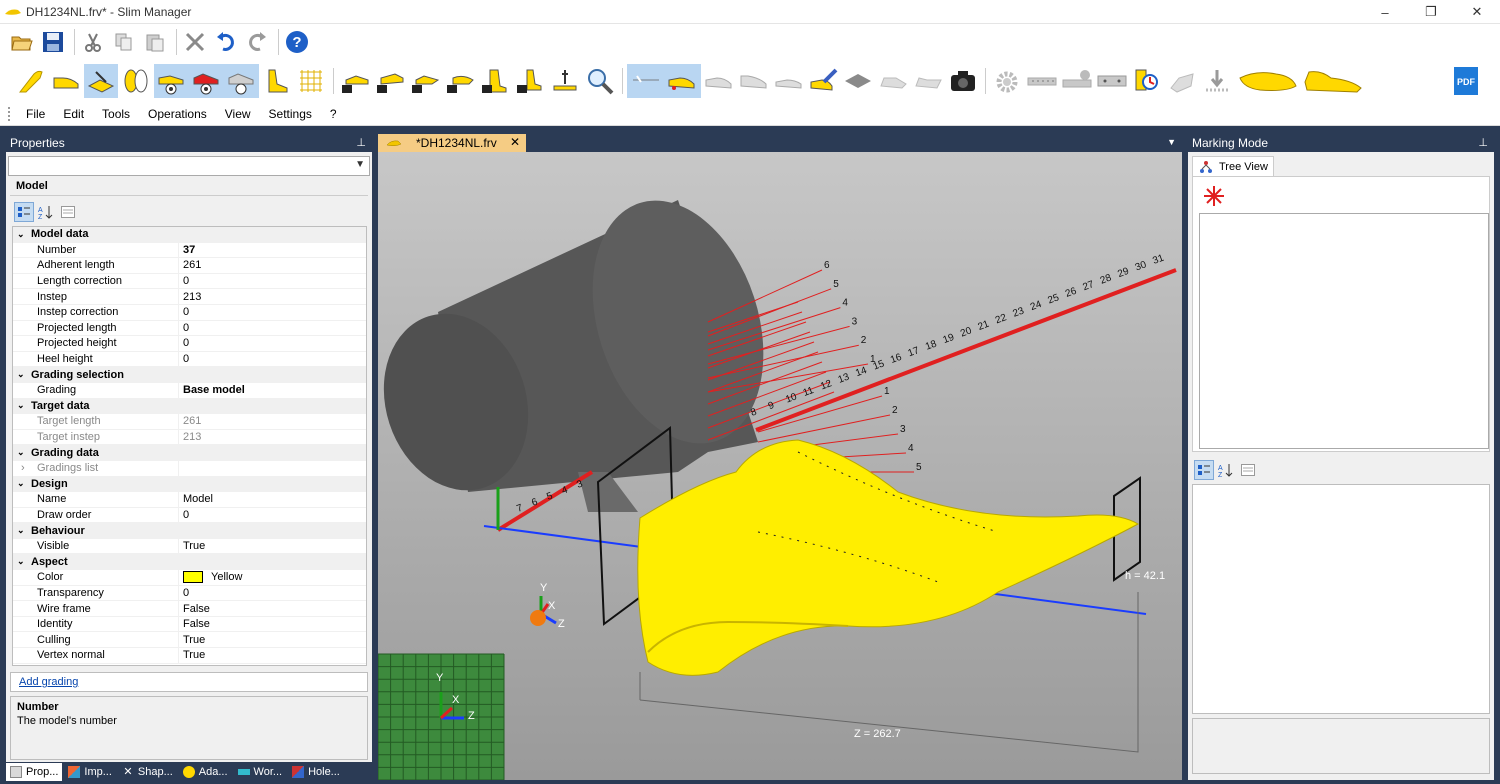 The width and height of the screenshot is (1500, 784). What do you see at coordinates (257, 42) in the screenshot?
I see `redo-button` at bounding box center [257, 42].